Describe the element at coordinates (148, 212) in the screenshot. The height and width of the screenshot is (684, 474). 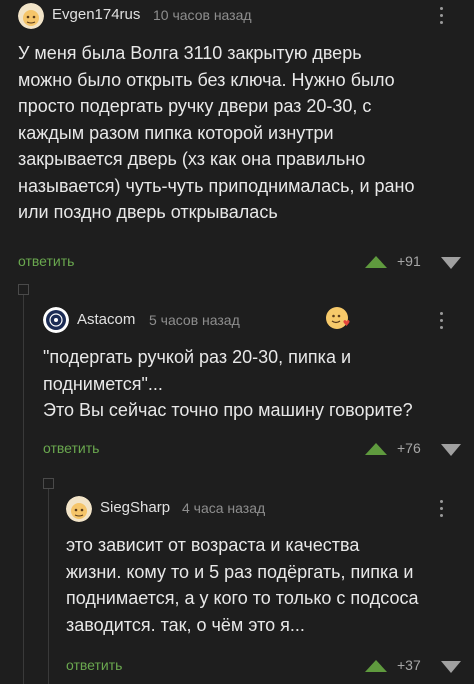
I see `comment-line: или поздно дверь открывалась` at that location.